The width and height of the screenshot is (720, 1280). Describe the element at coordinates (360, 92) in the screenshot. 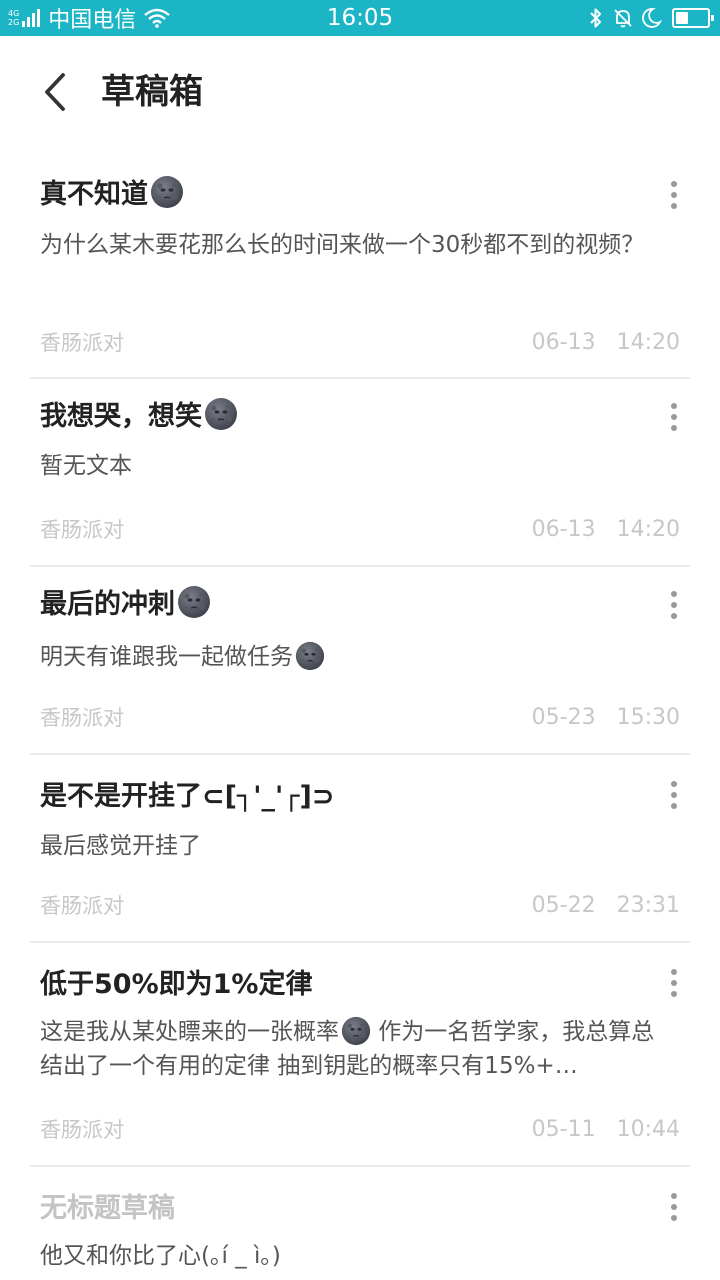

I see `app-header: 草稿箱` at that location.